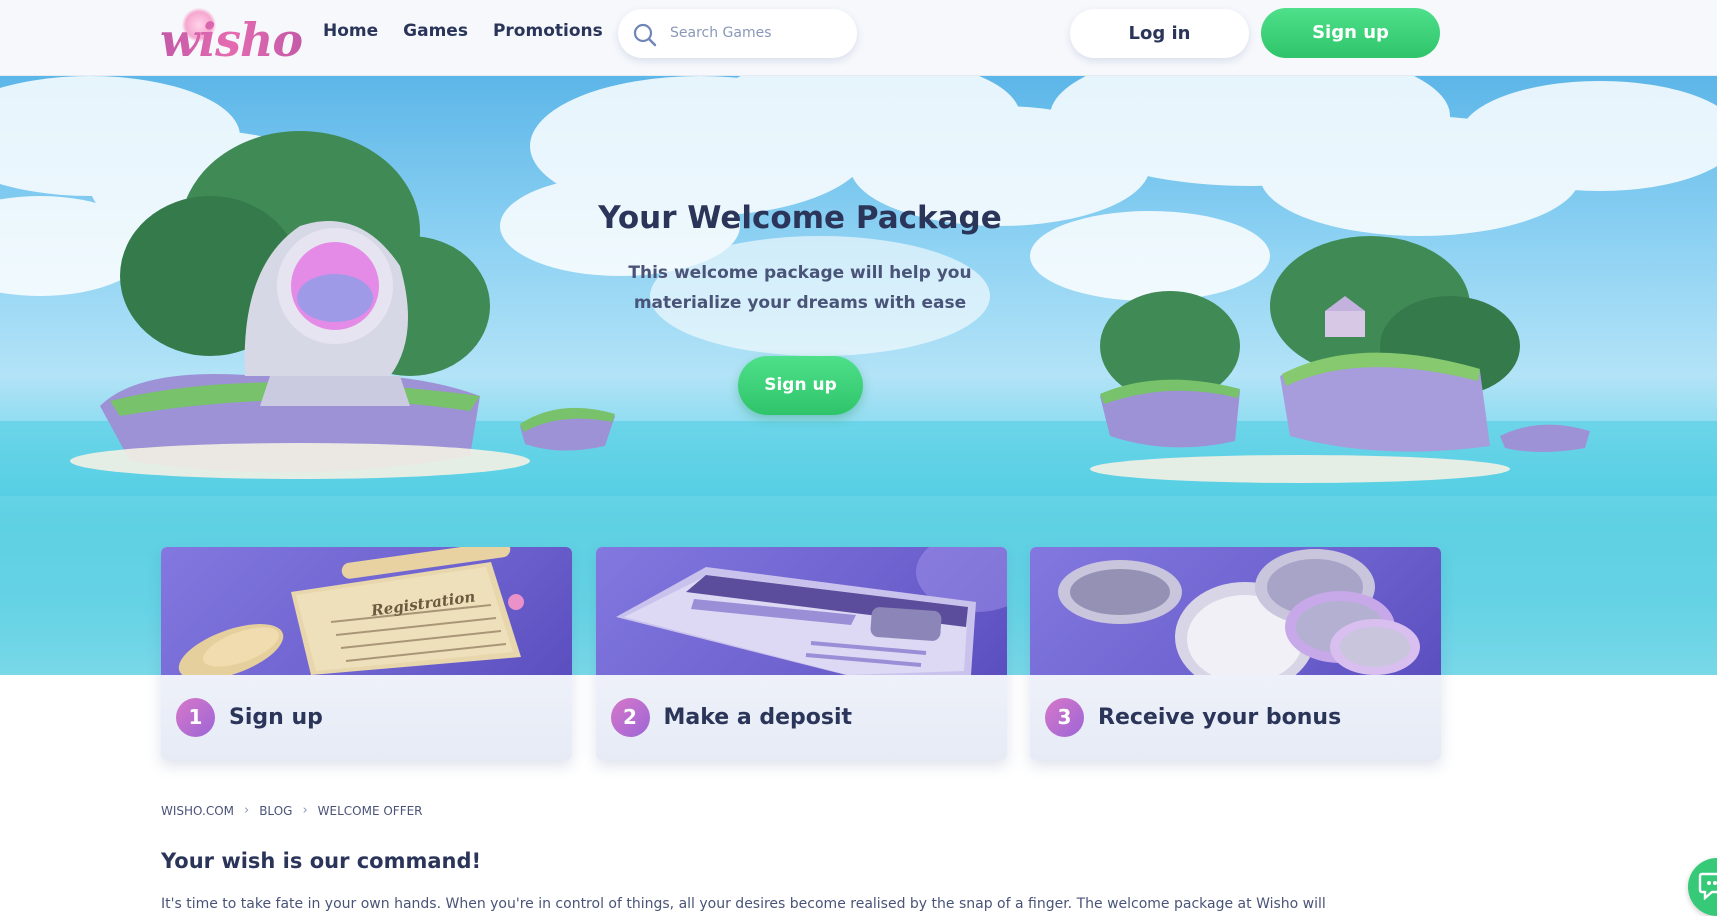 The height and width of the screenshot is (916, 1717). I want to click on article-title: Your wish is our command!, so click(321, 861).